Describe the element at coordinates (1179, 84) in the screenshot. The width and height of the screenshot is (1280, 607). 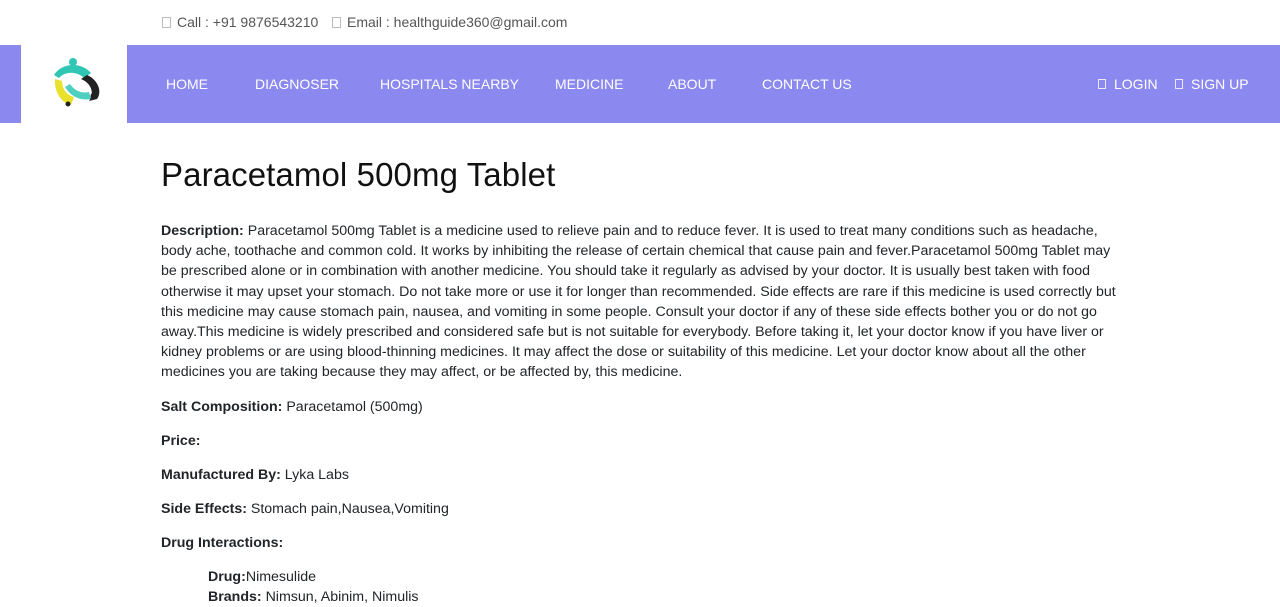
I see `user-plus-icon` at that location.